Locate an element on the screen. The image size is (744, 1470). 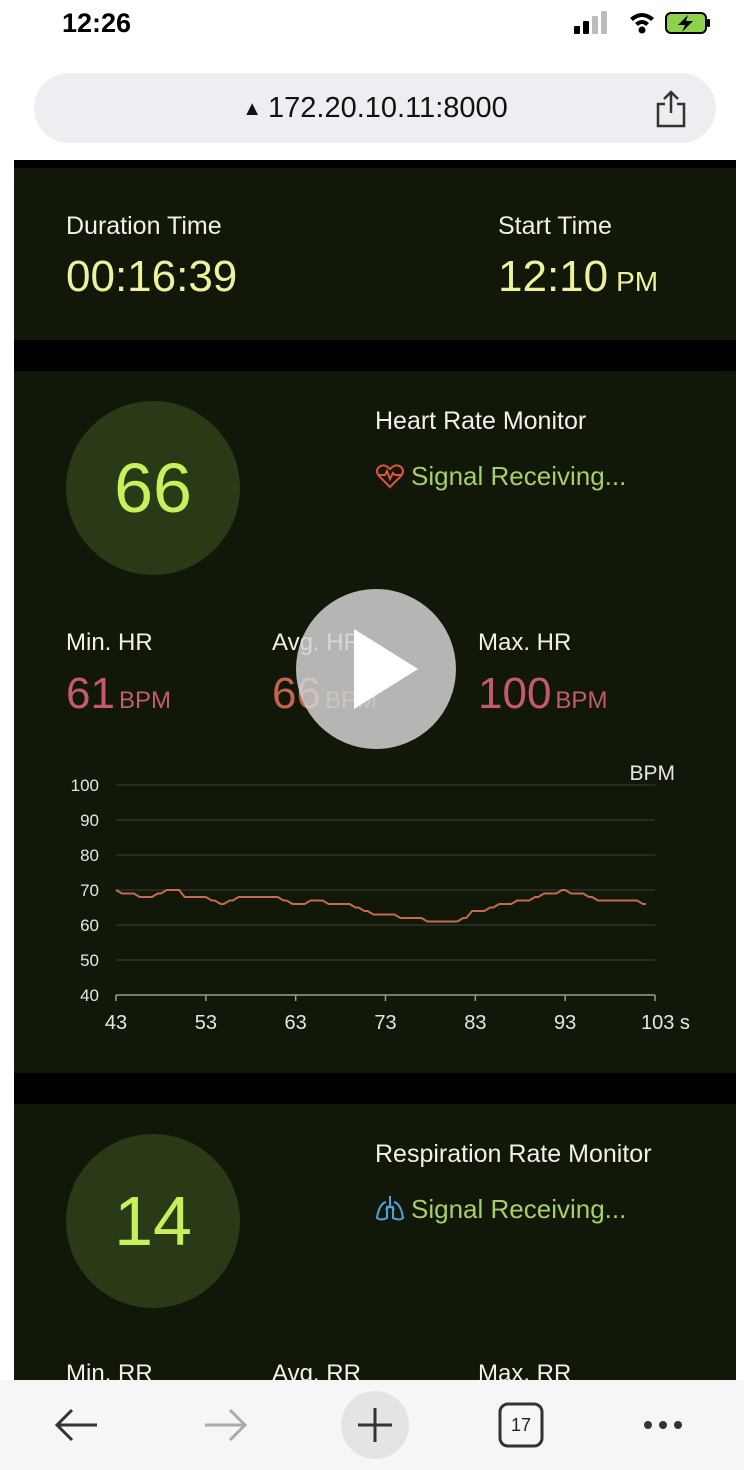
share-icon is located at coordinates (671, 109).